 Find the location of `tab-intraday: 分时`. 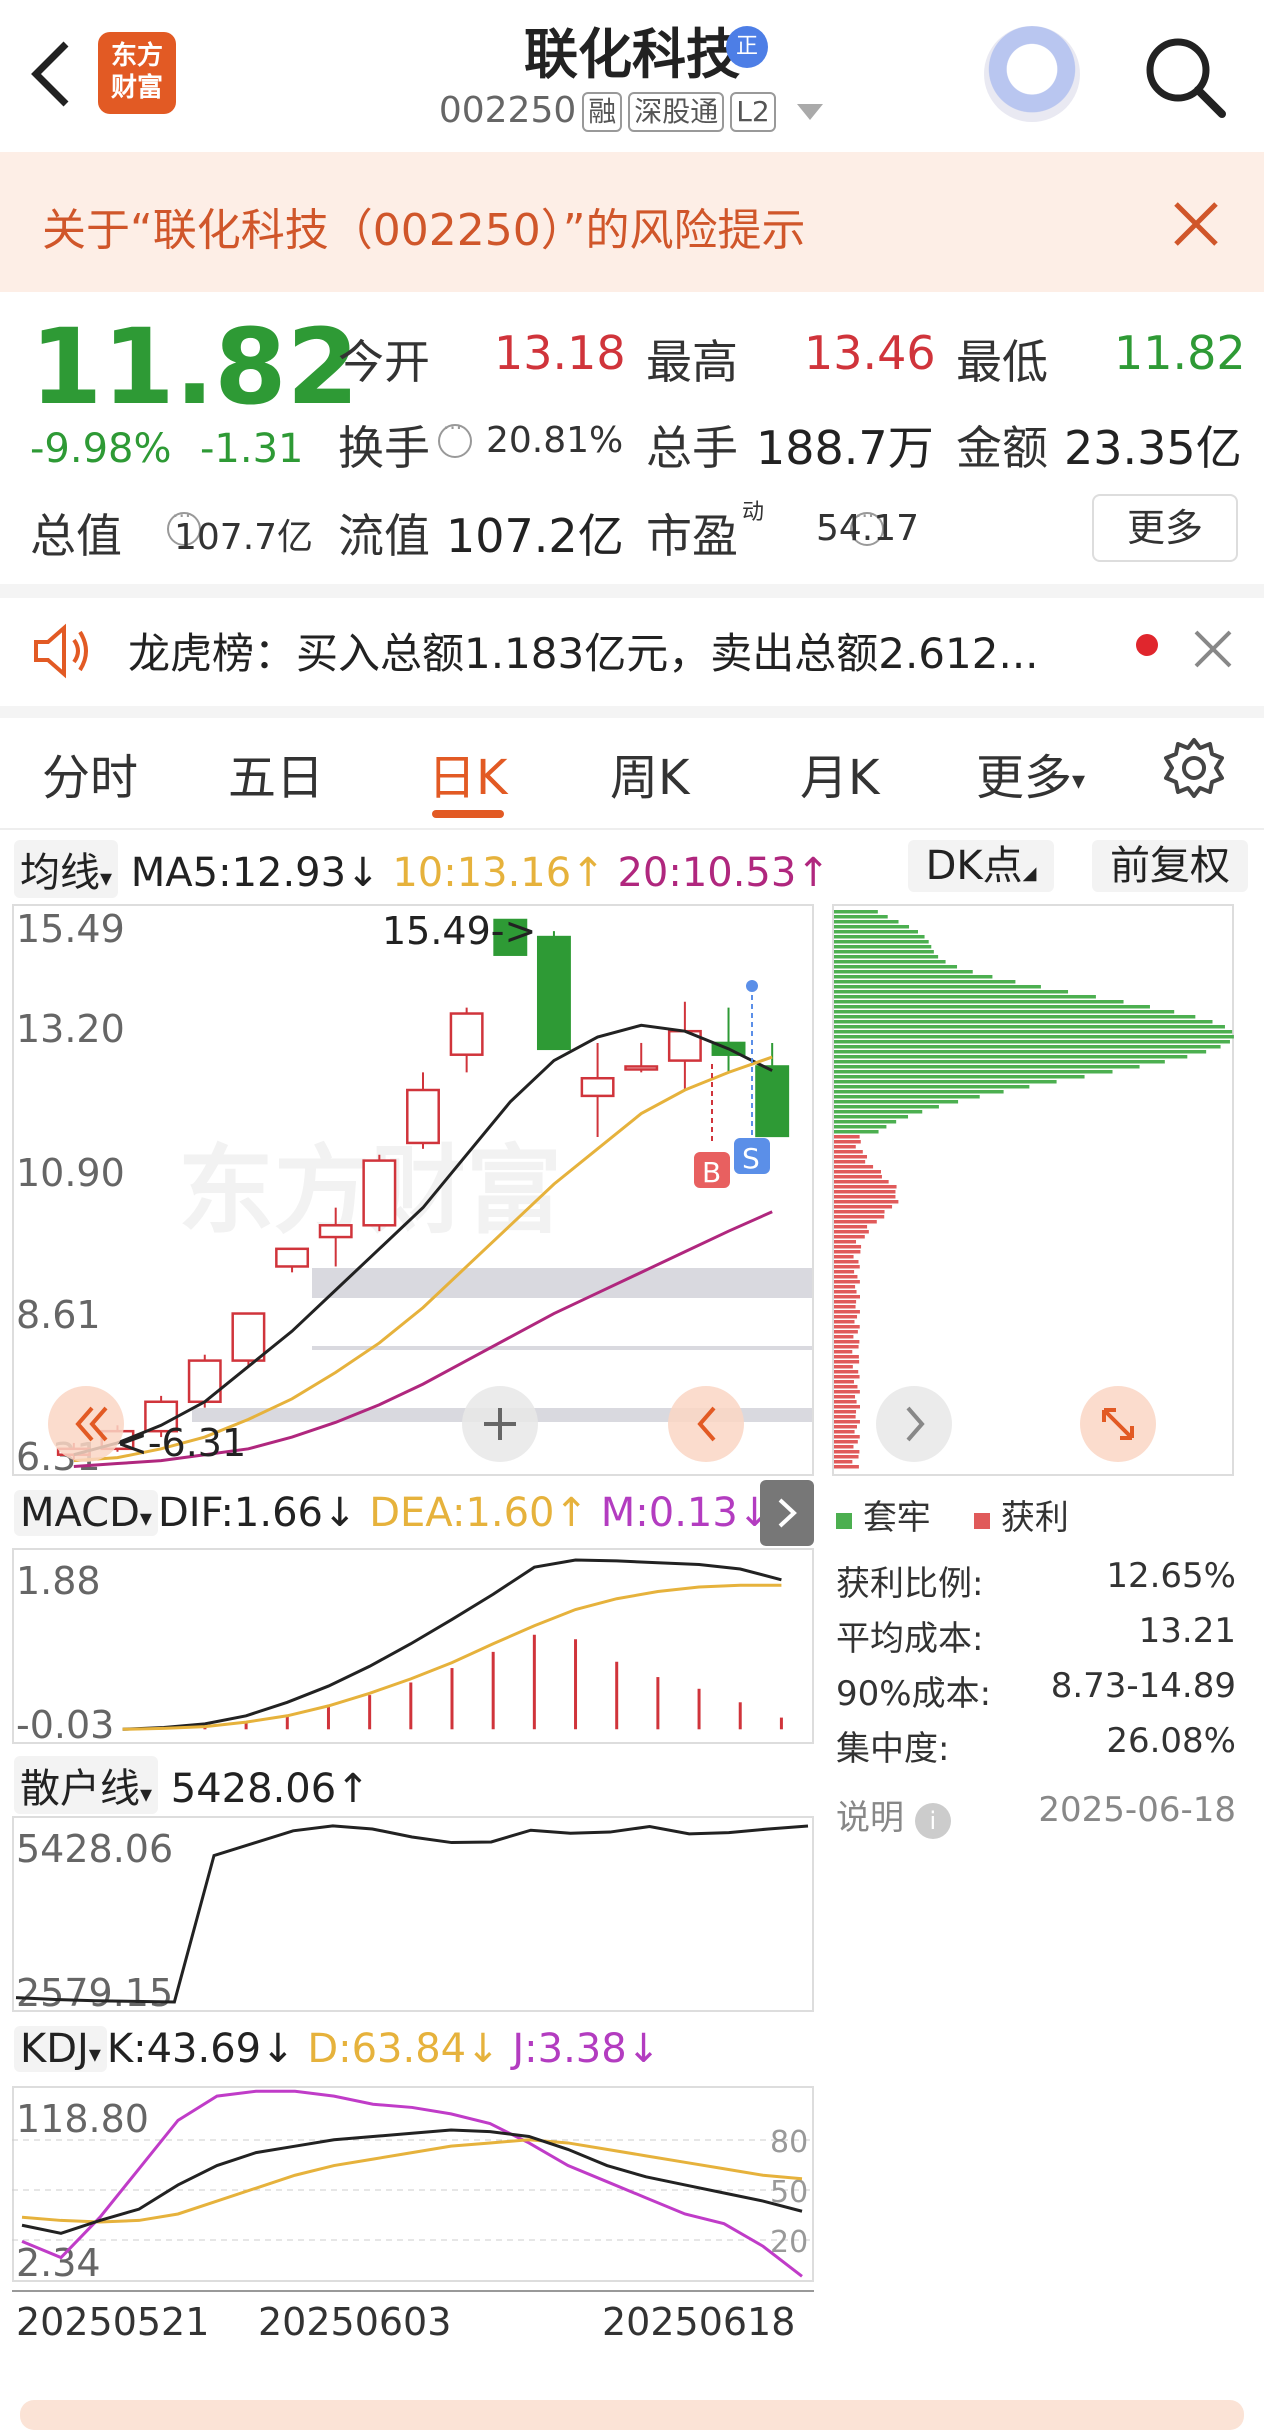

tab-intraday: 分时 is located at coordinates (90, 773).